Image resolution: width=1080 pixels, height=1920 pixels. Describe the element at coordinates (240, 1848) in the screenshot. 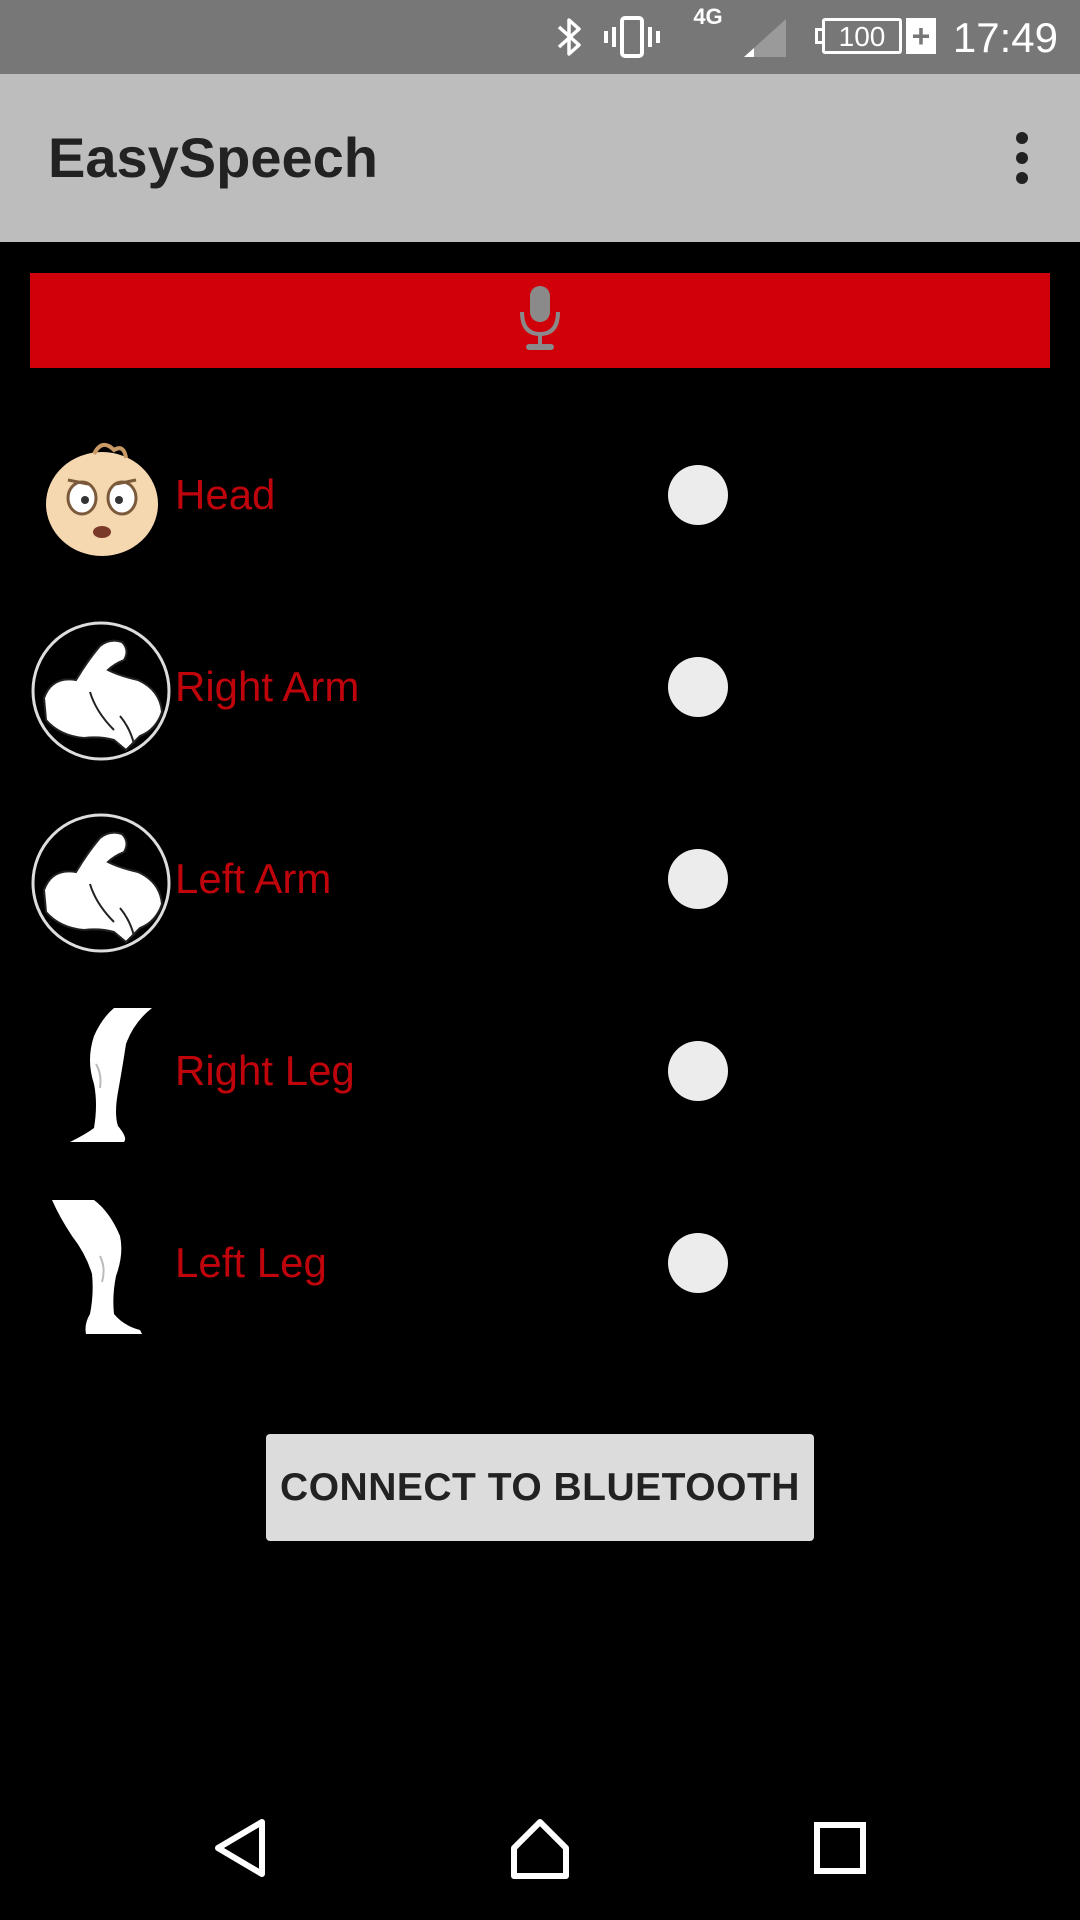

I see `back-icon` at that location.